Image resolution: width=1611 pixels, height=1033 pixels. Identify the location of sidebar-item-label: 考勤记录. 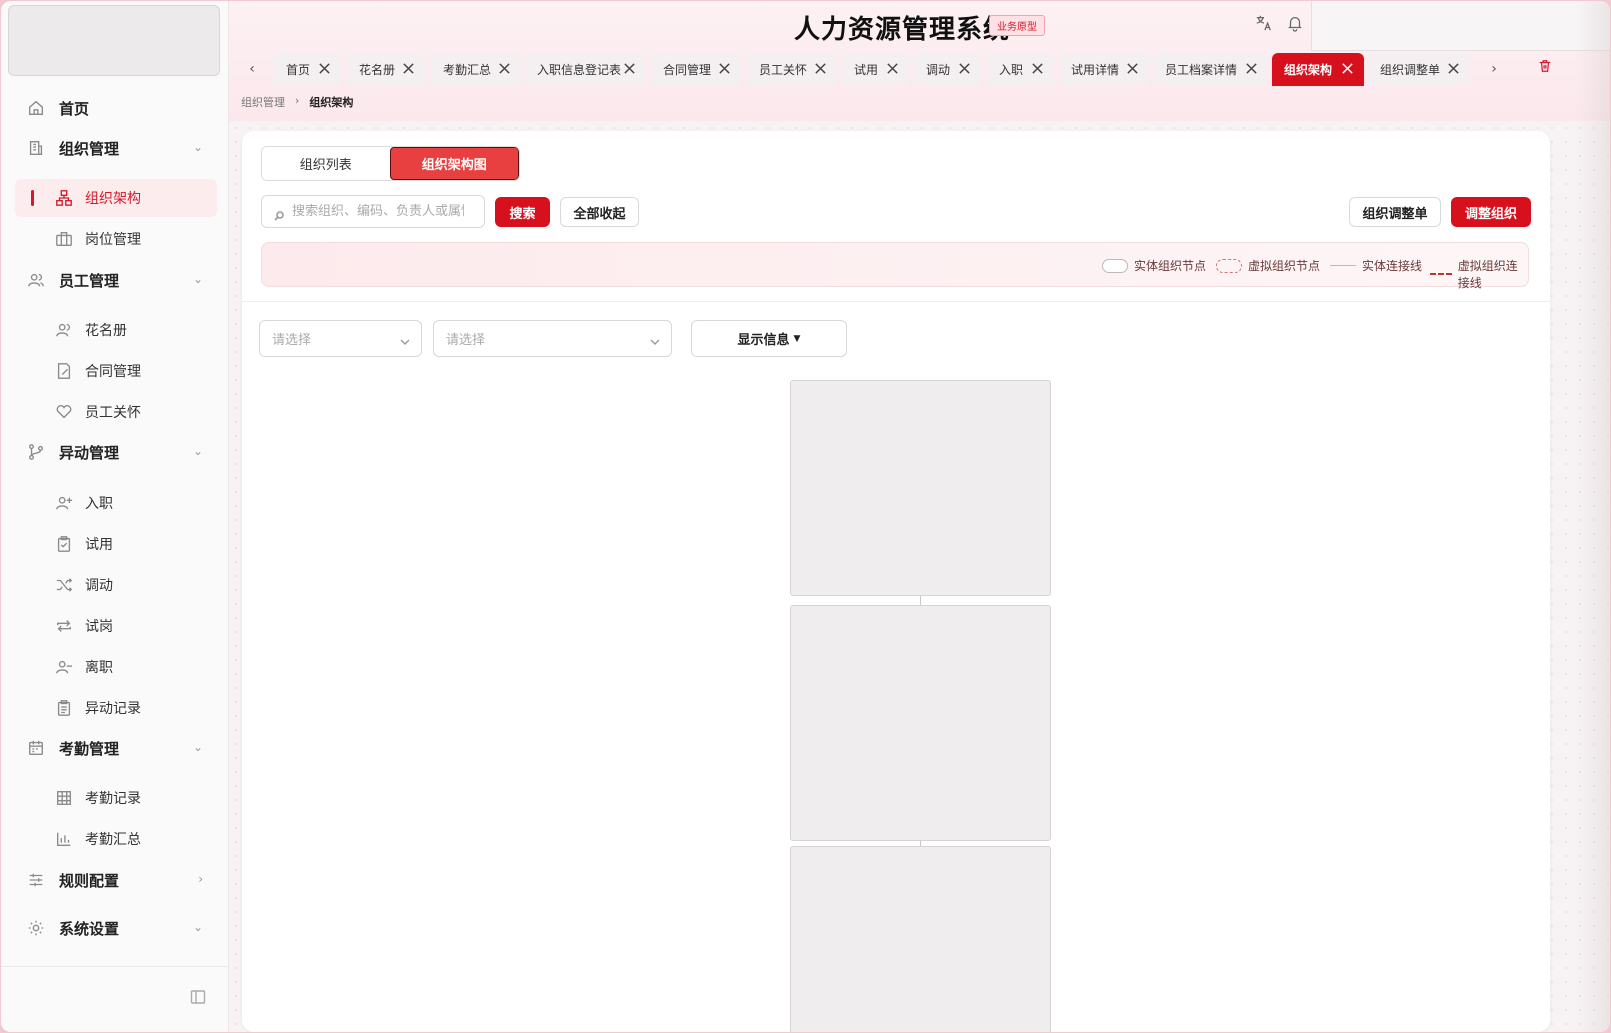
(113, 799).